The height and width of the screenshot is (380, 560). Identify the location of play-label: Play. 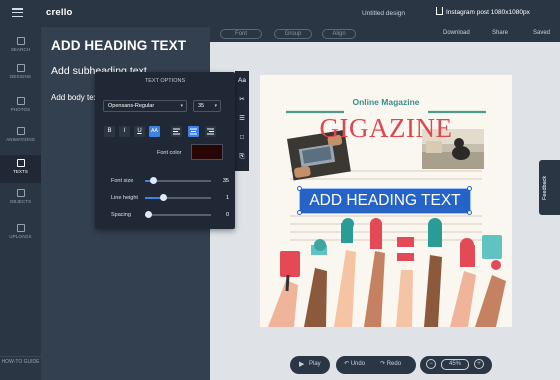
(315, 364).